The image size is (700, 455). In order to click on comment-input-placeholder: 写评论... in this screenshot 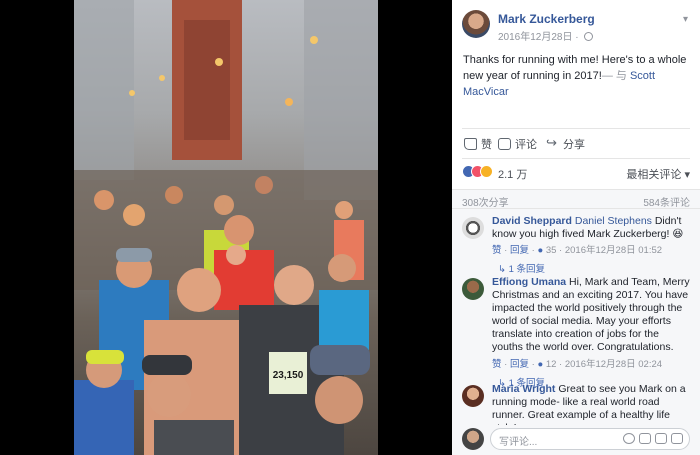, I will do `click(518, 442)`.